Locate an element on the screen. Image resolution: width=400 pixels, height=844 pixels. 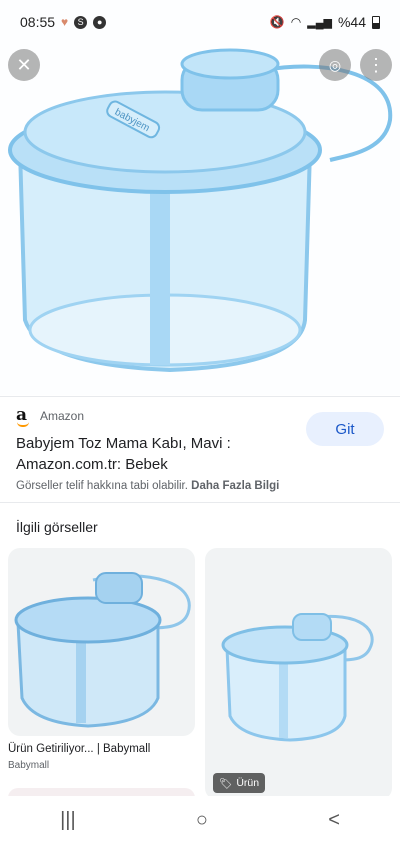
lens-icon: ◎ is located at coordinates (335, 65).